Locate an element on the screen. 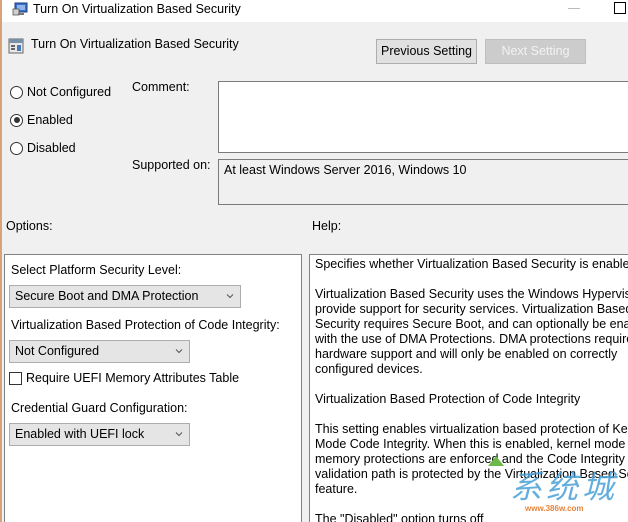  radio-label: Disabled is located at coordinates (51, 148).